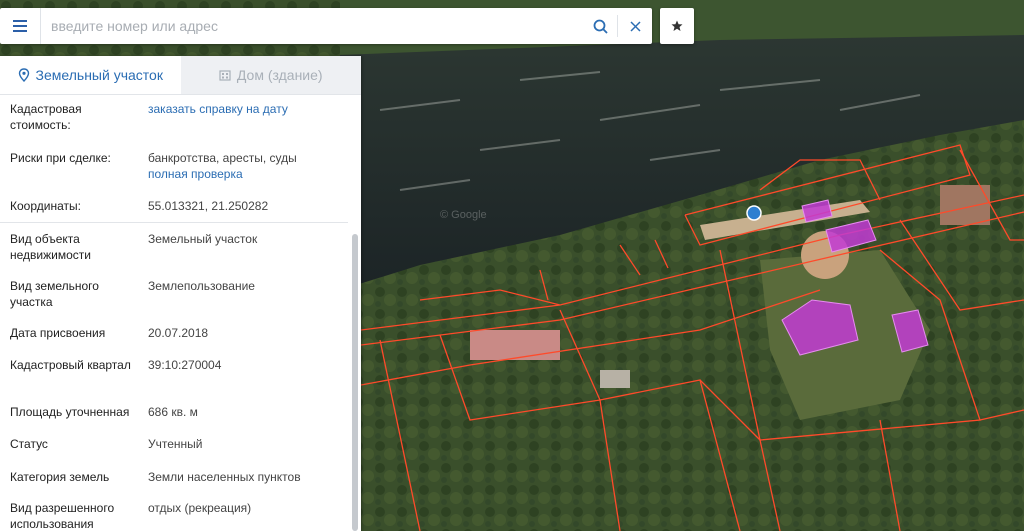 Image resolution: width=1024 pixels, height=531 pixels. I want to click on search-button, so click(600, 26).